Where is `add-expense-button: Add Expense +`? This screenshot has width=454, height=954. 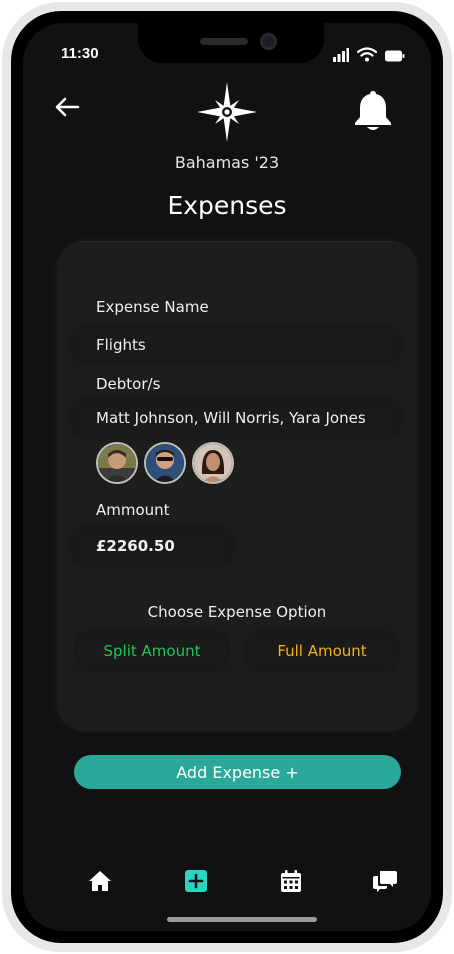
add-expense-button: Add Expense + is located at coordinates (237, 772).